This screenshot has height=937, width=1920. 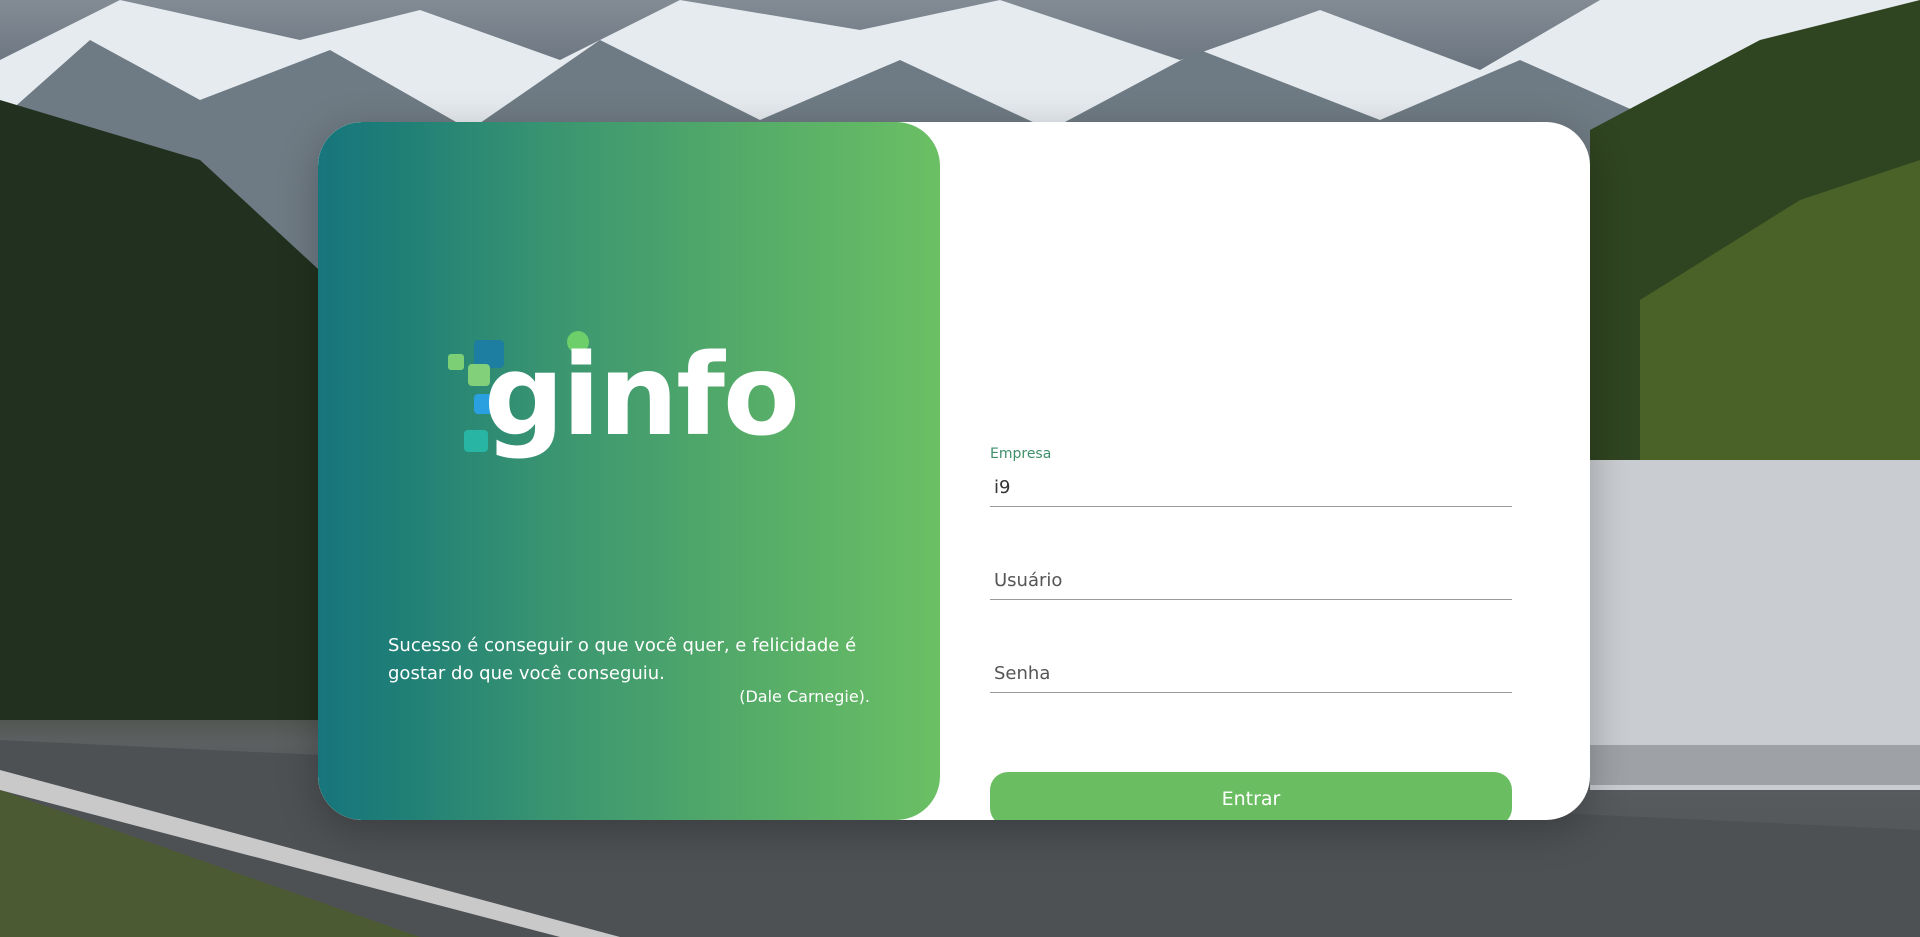 I want to click on empresa-label: Empresa, so click(x=1021, y=454).